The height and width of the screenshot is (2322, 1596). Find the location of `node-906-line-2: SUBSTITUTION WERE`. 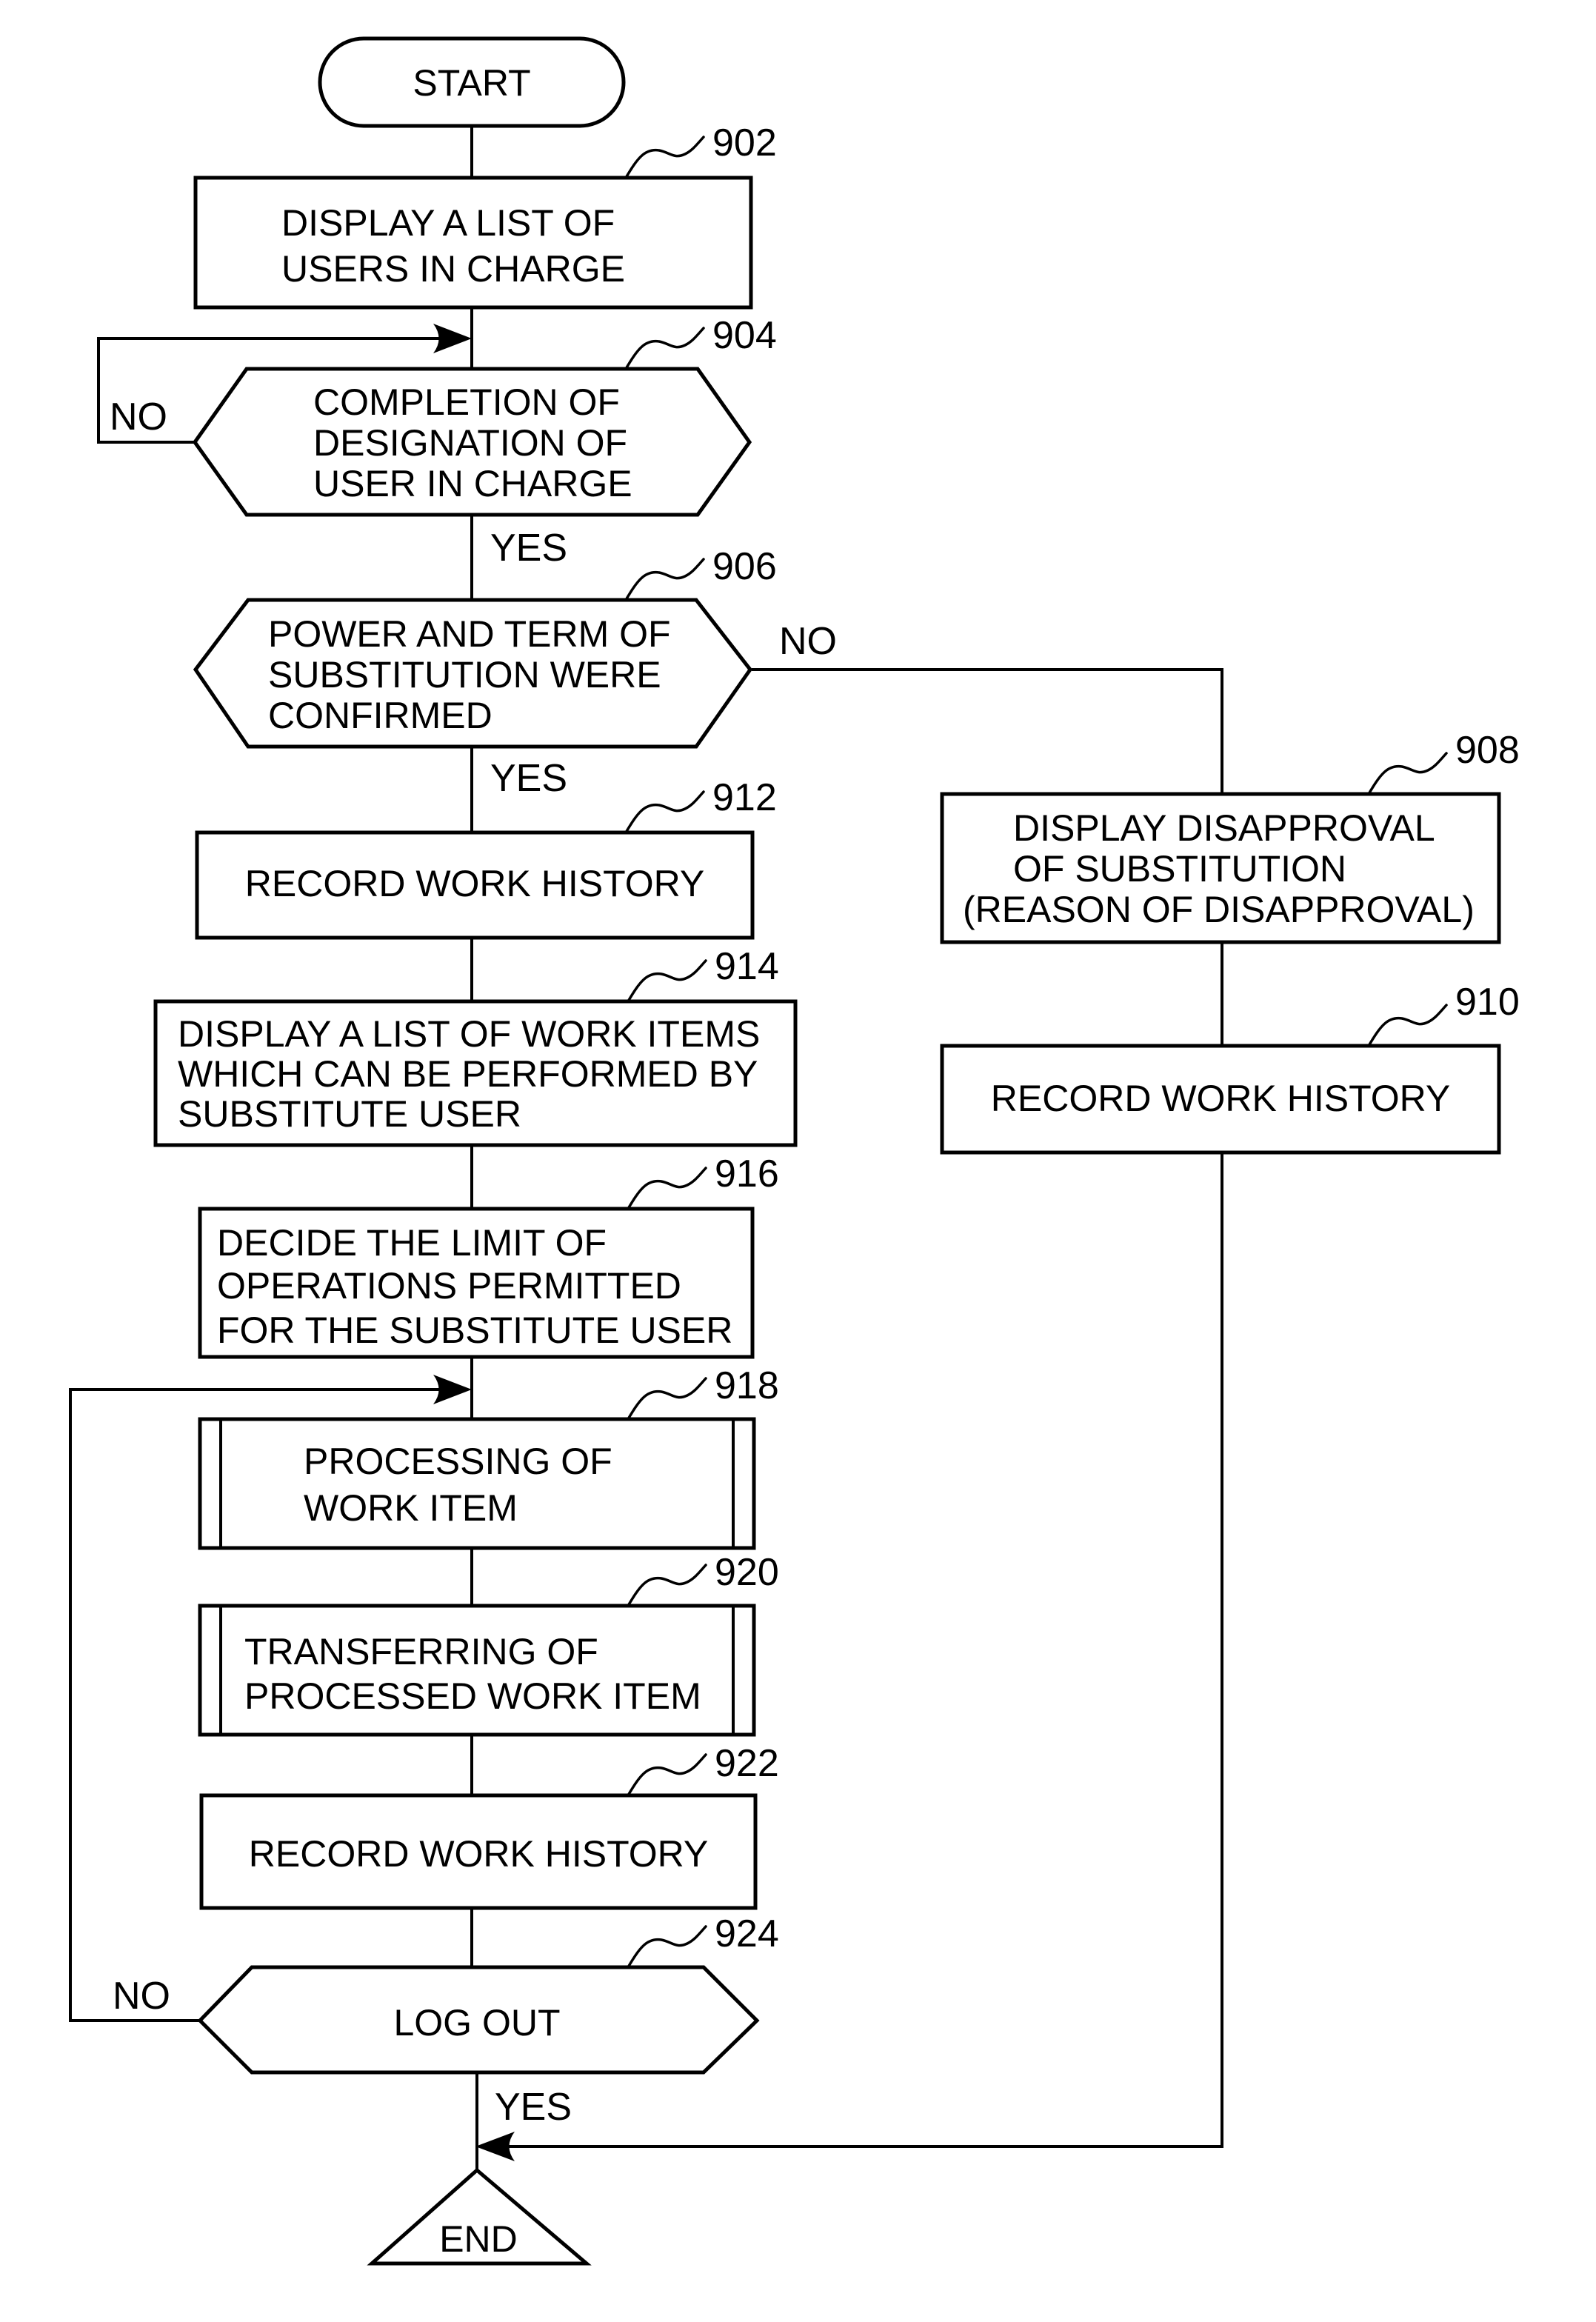

node-906-line-2: SUBSTITUTION WERE is located at coordinates (464, 674).